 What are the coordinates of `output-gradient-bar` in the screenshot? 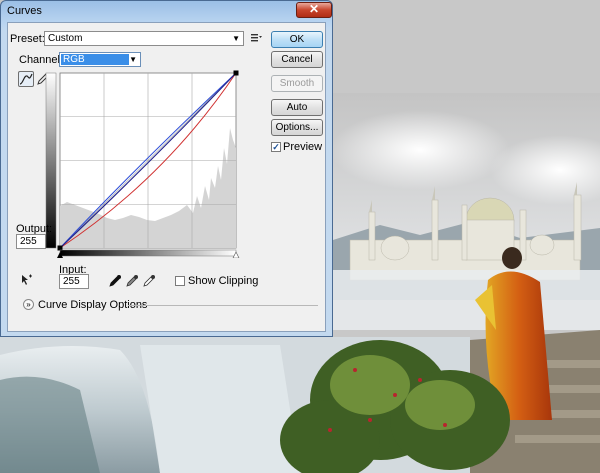 It's located at (51, 160).